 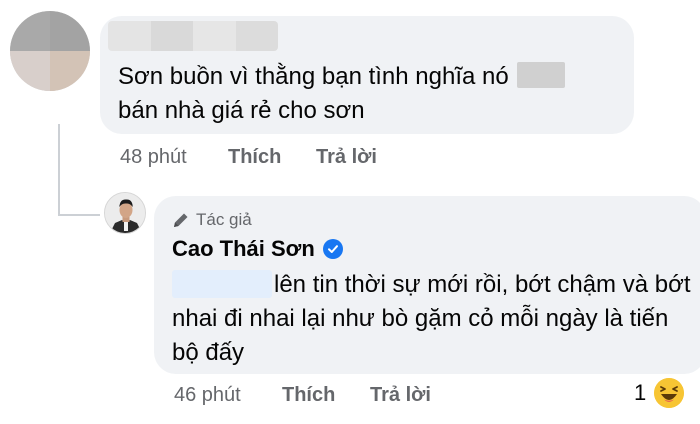 I want to click on reply-reply-button: Trả lời, so click(x=400, y=395).